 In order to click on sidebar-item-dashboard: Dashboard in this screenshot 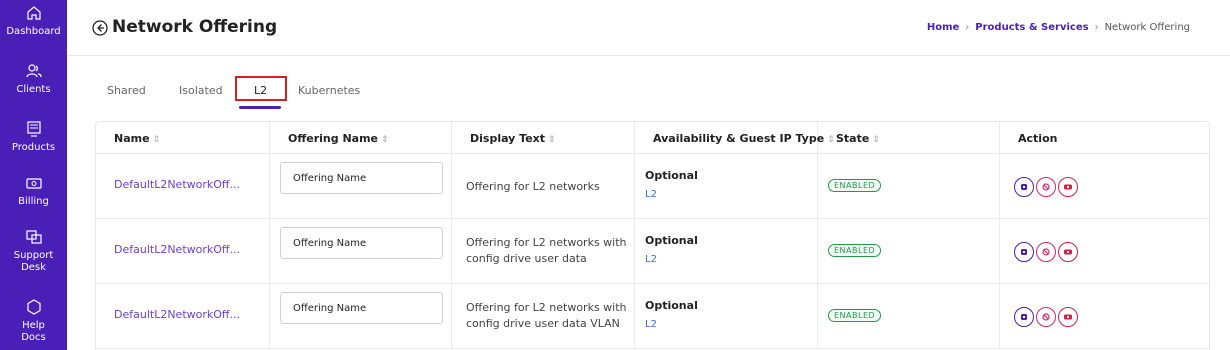, I will do `click(33, 21)`.